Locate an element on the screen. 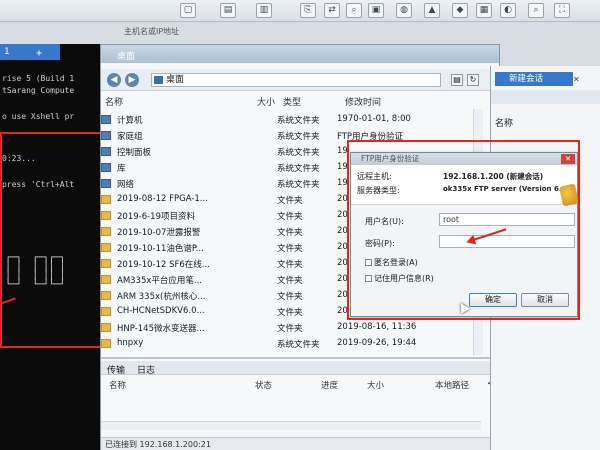  keyboard-icon: ▦ is located at coordinates (484, 10).